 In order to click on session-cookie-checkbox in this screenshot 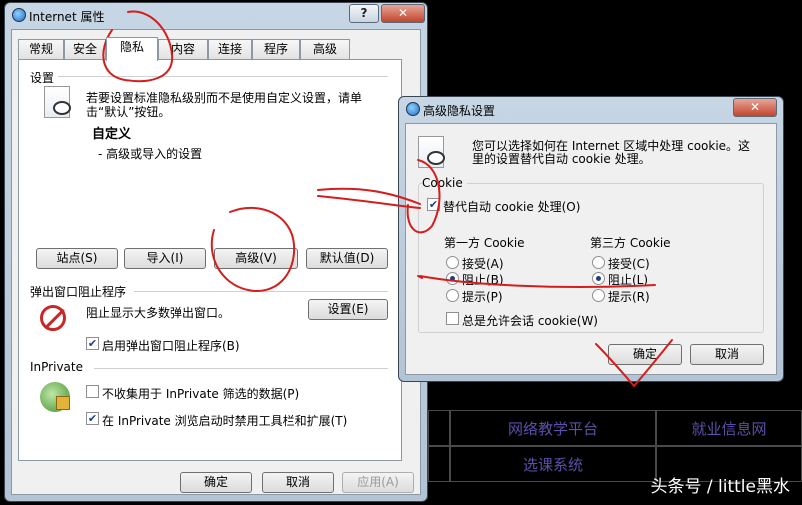, I will do `click(452, 318)`.